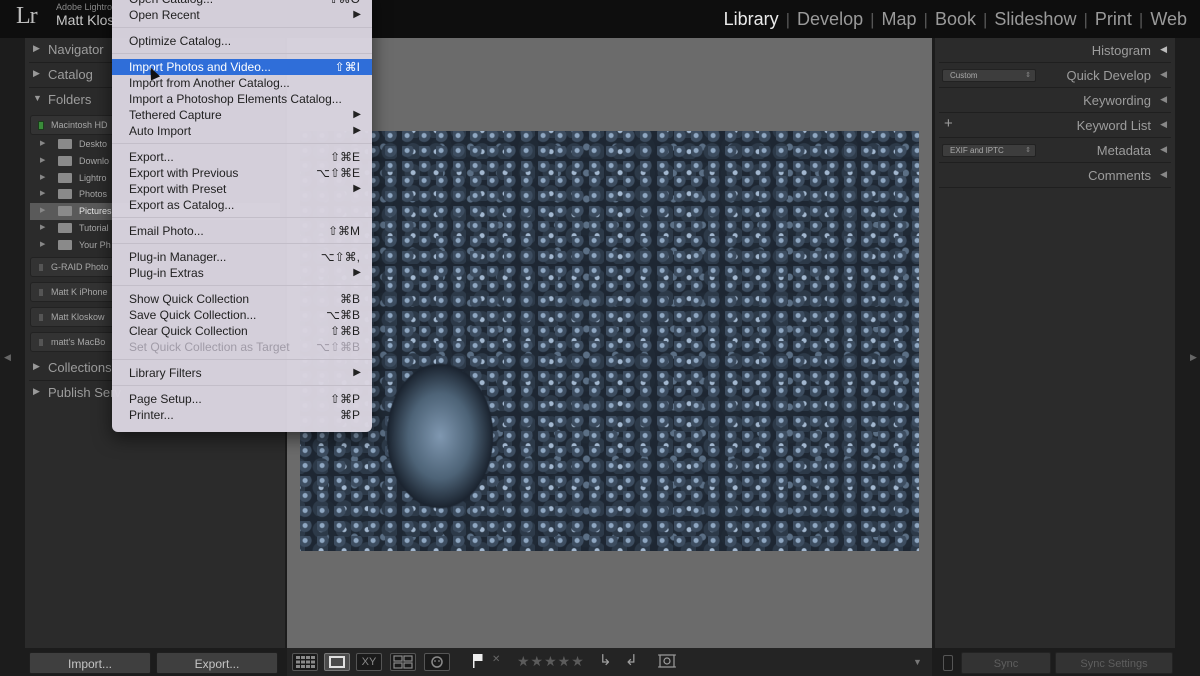 Image resolution: width=1200 pixels, height=676 pixels. Describe the element at coordinates (496, 659) in the screenshot. I see `reject-flag-icon: ✕` at that location.